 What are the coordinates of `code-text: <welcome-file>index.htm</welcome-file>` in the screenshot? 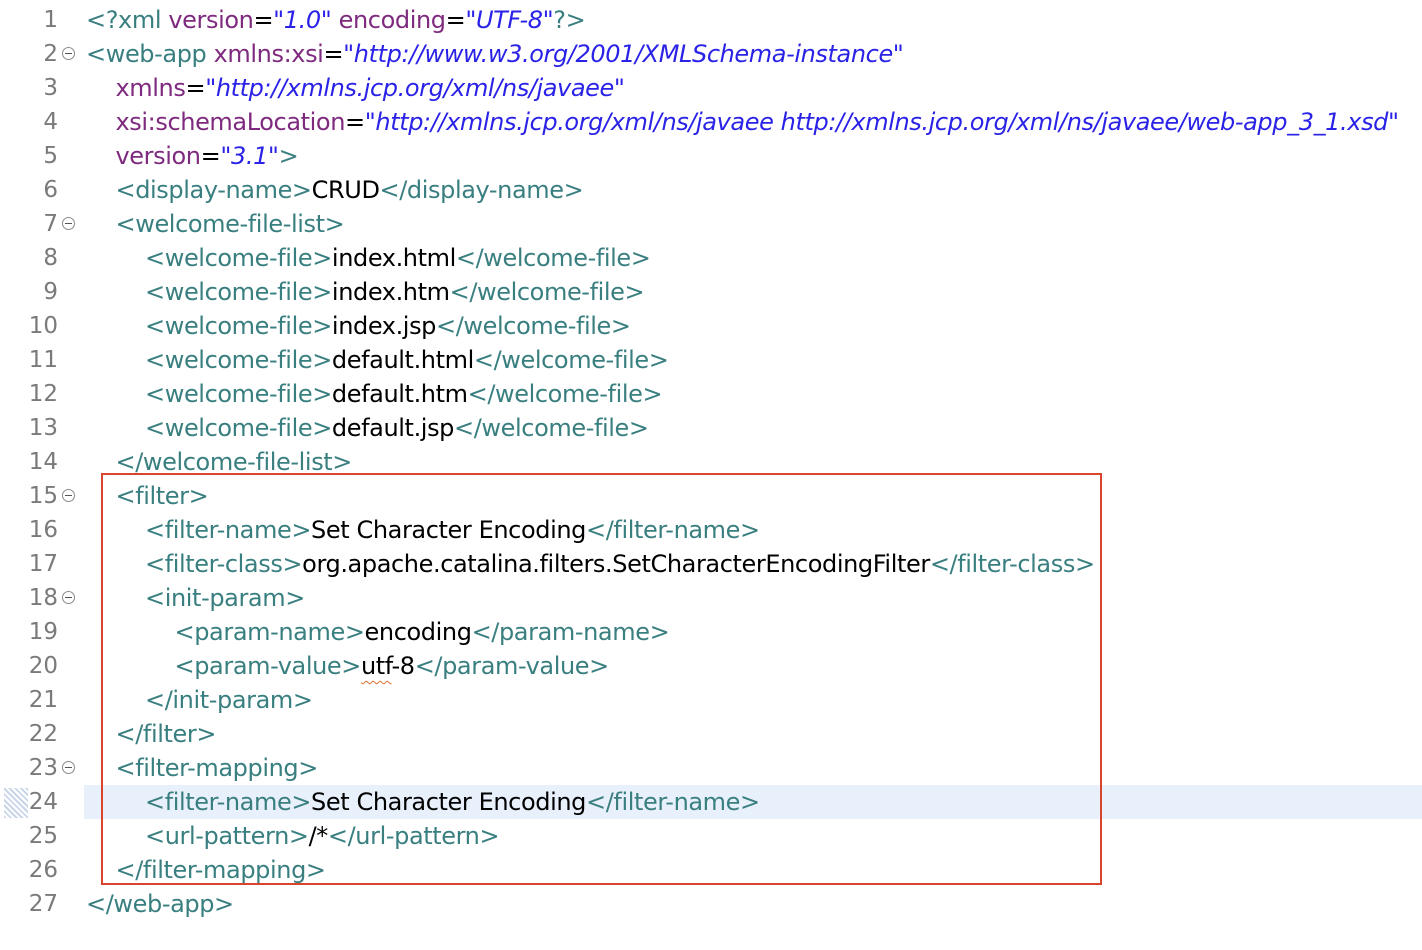 It's located at (395, 292).